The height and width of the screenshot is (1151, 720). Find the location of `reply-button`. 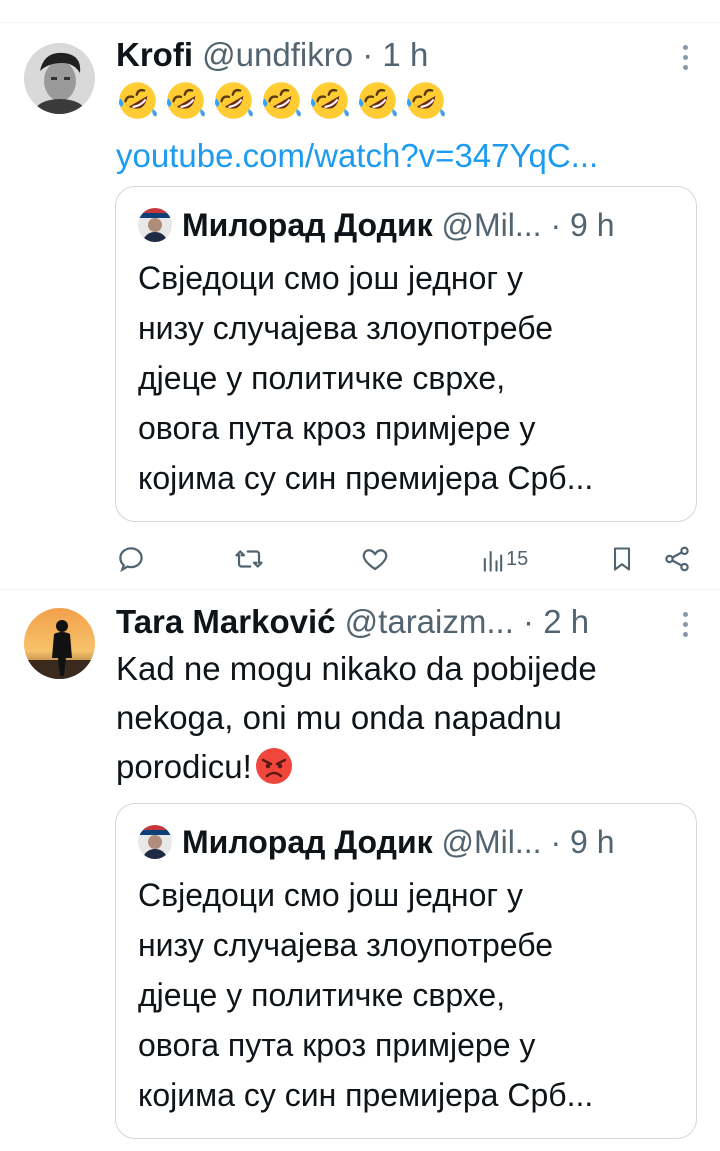

reply-button is located at coordinates (131, 559).